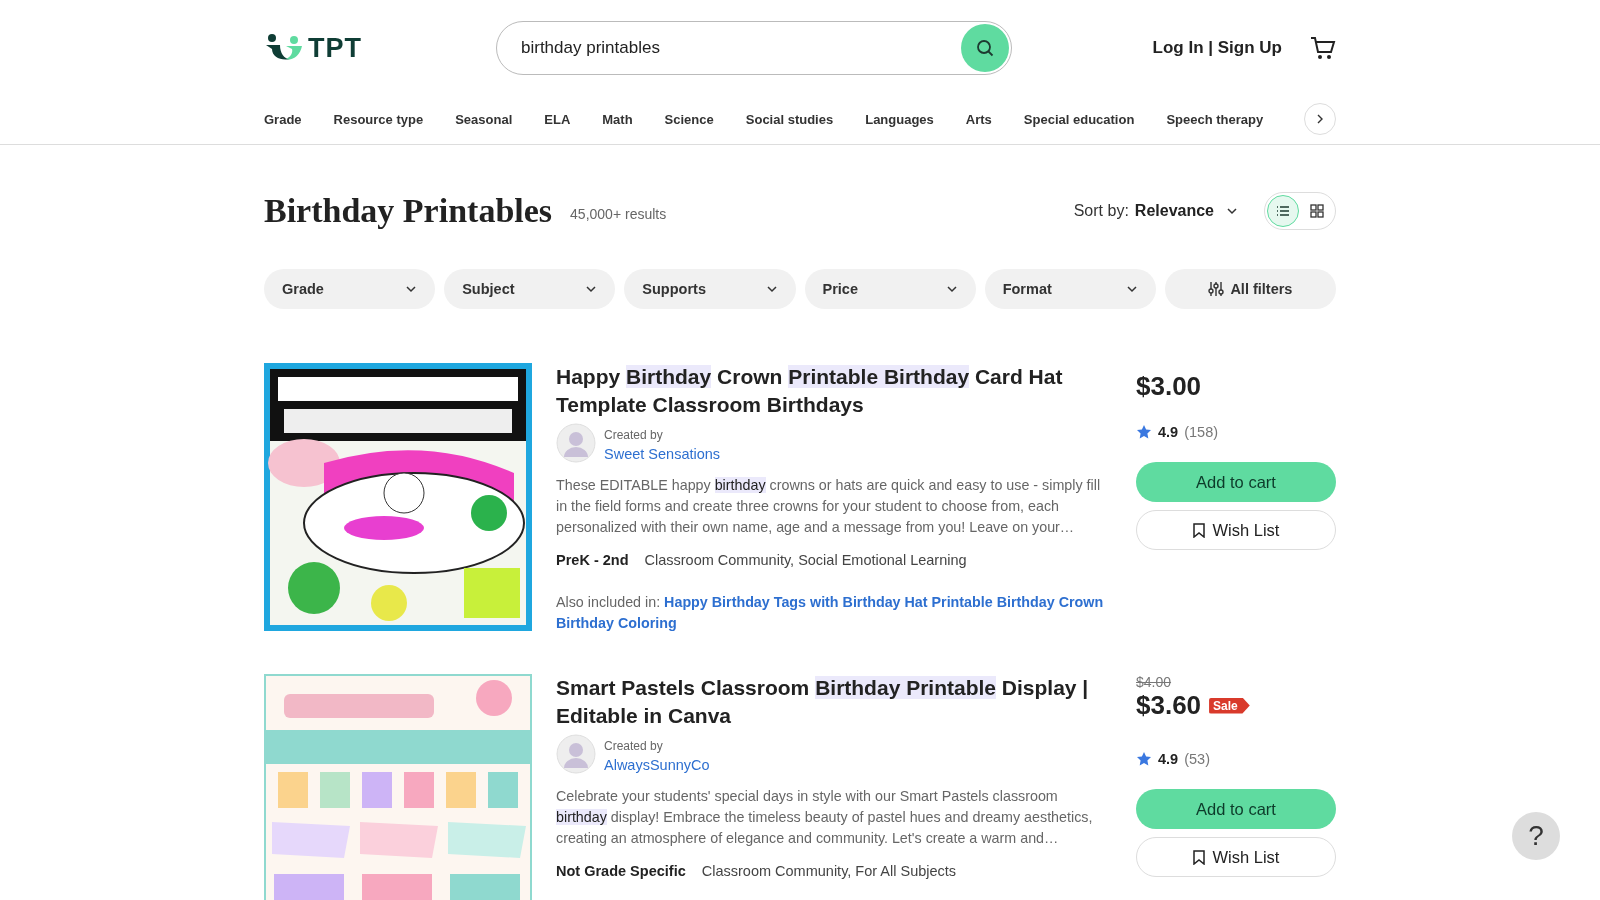 Image resolution: width=1600 pixels, height=900 pixels. What do you see at coordinates (662, 453) in the screenshot?
I see `author-link: Sweet Sensations` at bounding box center [662, 453].